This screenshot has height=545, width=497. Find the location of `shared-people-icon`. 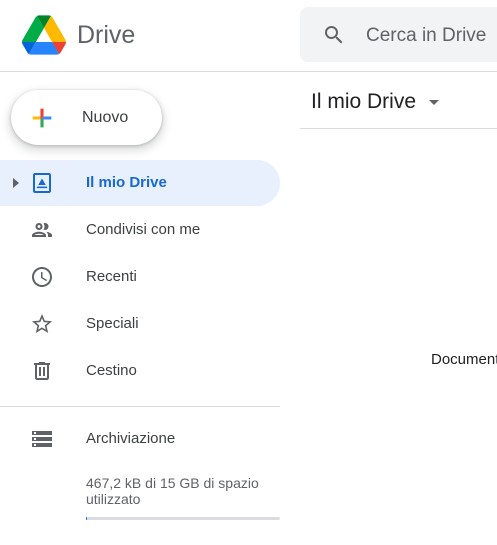

shared-people-icon is located at coordinates (42, 230).